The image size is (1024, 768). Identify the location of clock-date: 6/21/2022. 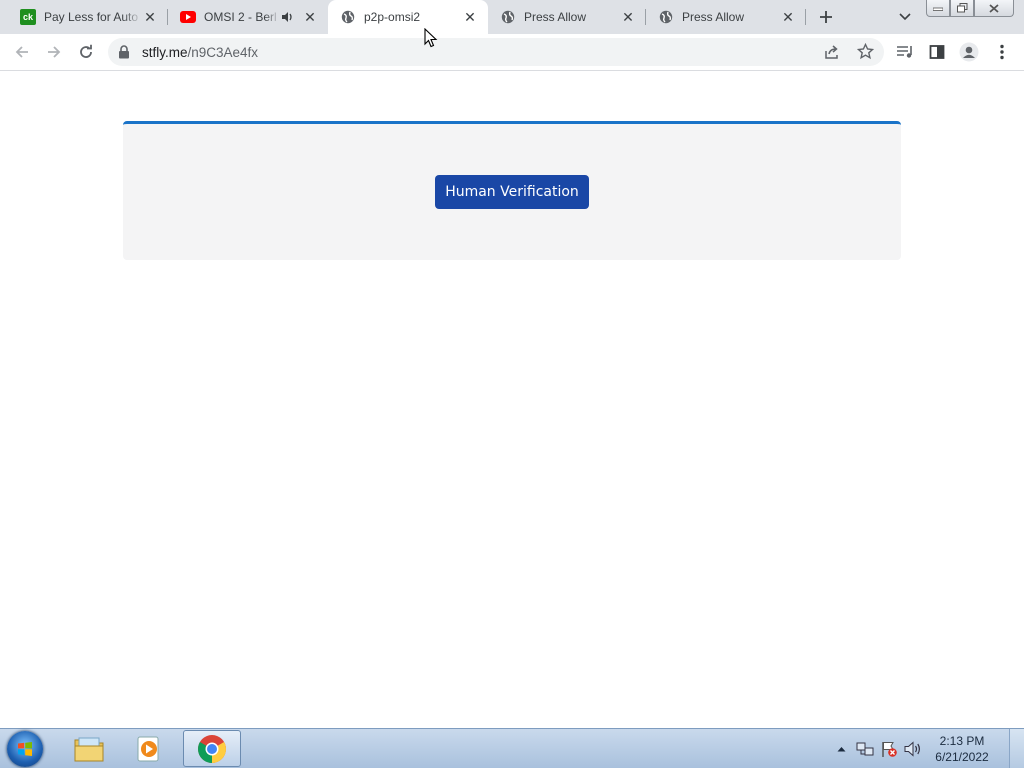
(962, 756).